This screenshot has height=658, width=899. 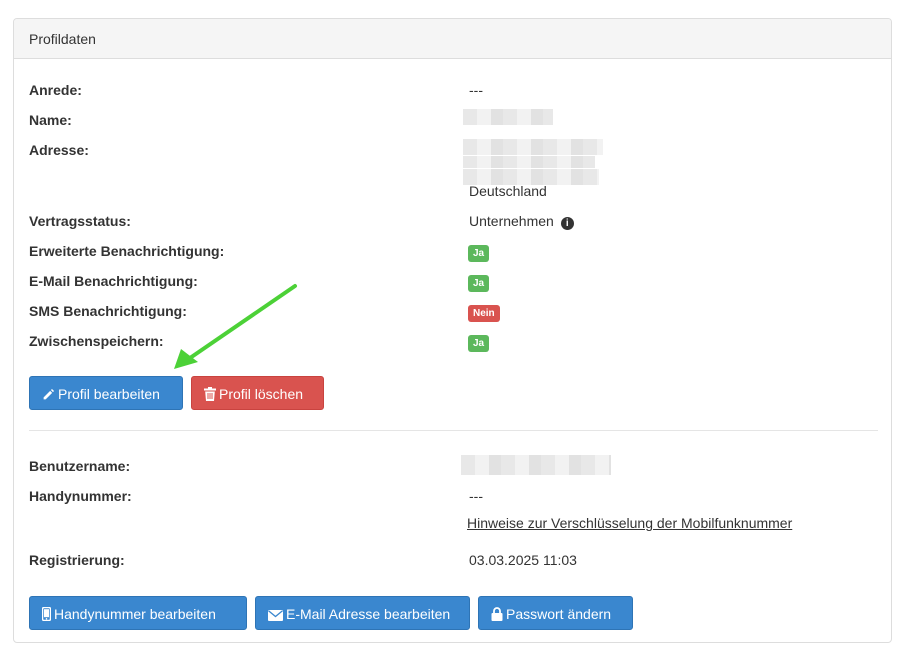 I want to click on status-badge: Nein, so click(x=484, y=313).